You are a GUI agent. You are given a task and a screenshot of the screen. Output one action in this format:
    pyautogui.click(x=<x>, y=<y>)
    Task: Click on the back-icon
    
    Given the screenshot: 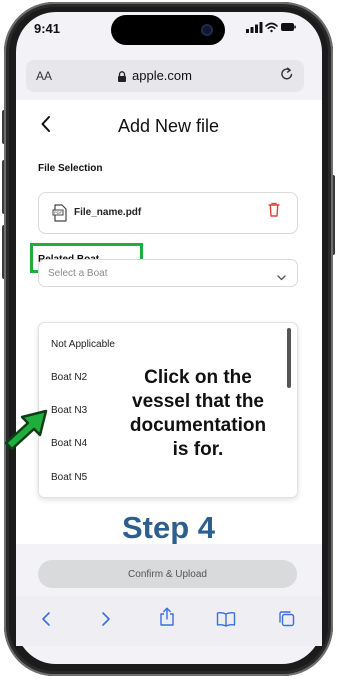 What is the action you would take?
    pyautogui.click(x=46, y=621)
    